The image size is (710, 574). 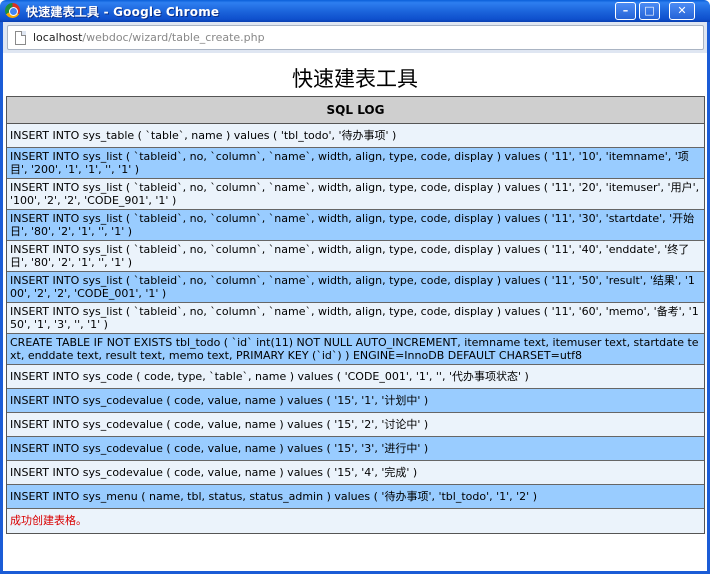 I want to click on chrome-logo-icon, so click(x=12, y=10).